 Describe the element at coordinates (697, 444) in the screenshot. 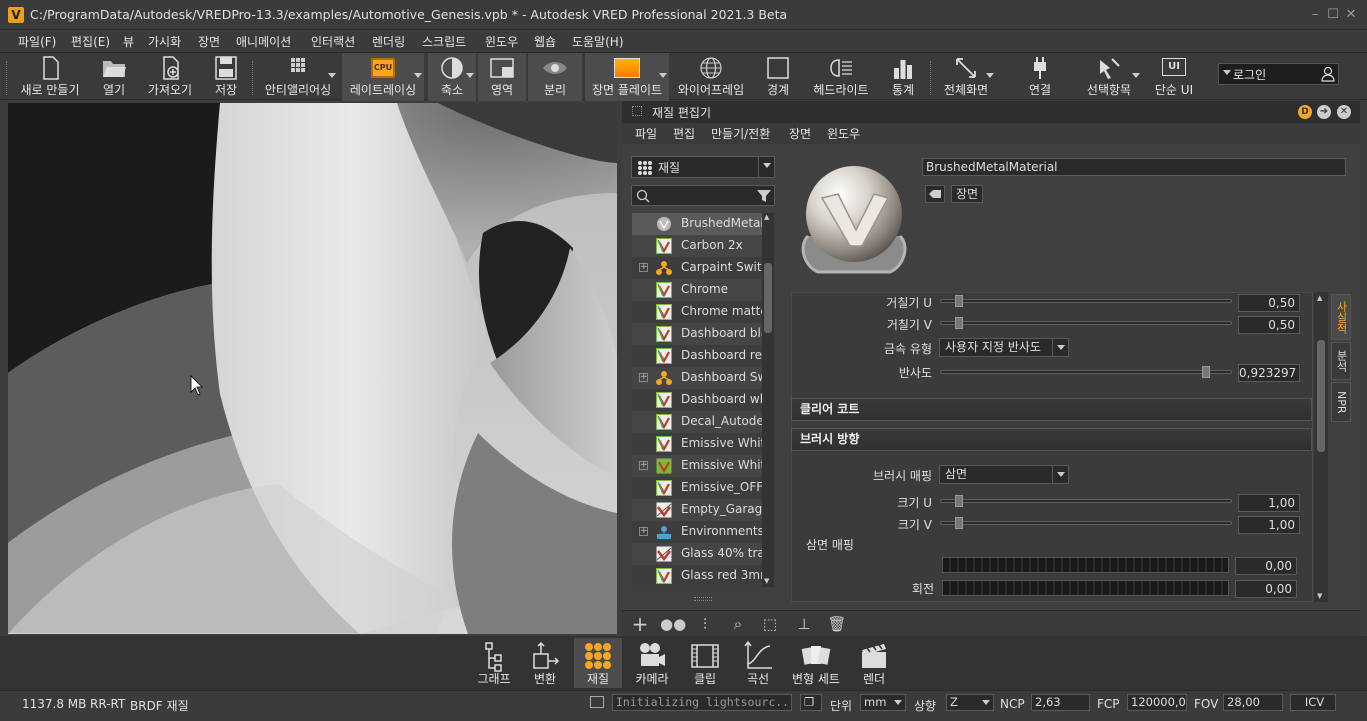

I see `tree-item: Emissive White` at that location.